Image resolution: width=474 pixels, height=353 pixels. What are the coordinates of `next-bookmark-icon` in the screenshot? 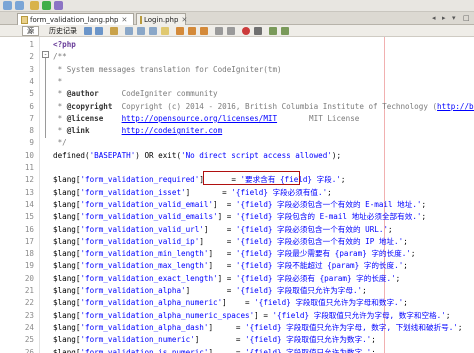 It's located at (204, 31).